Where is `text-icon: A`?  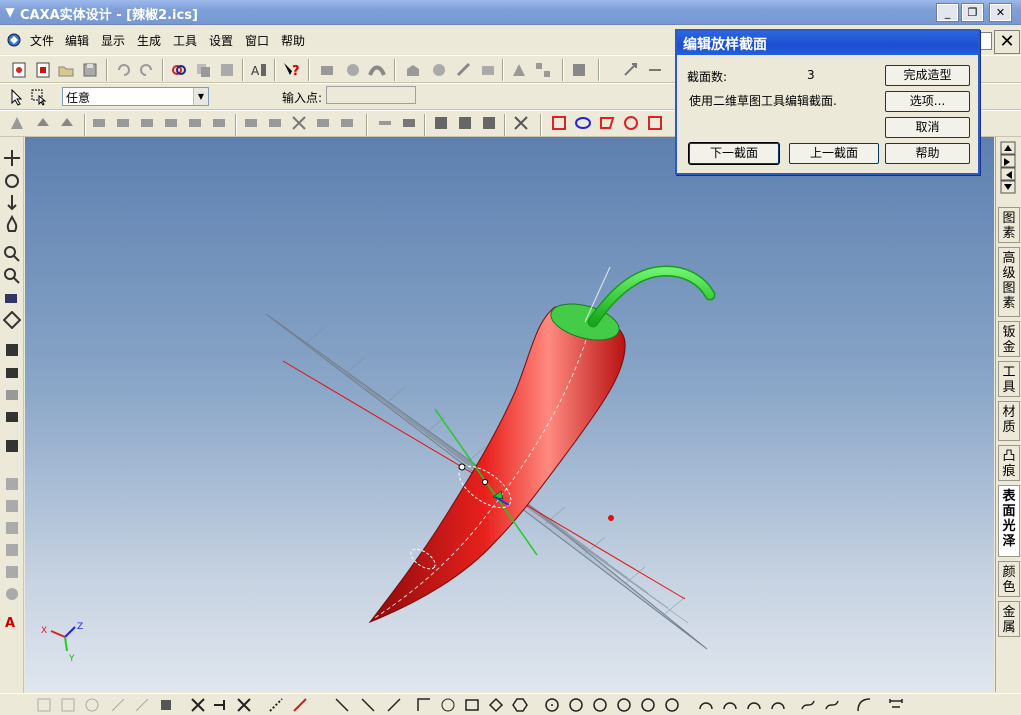
text-icon: A is located at coordinates (12, 622).